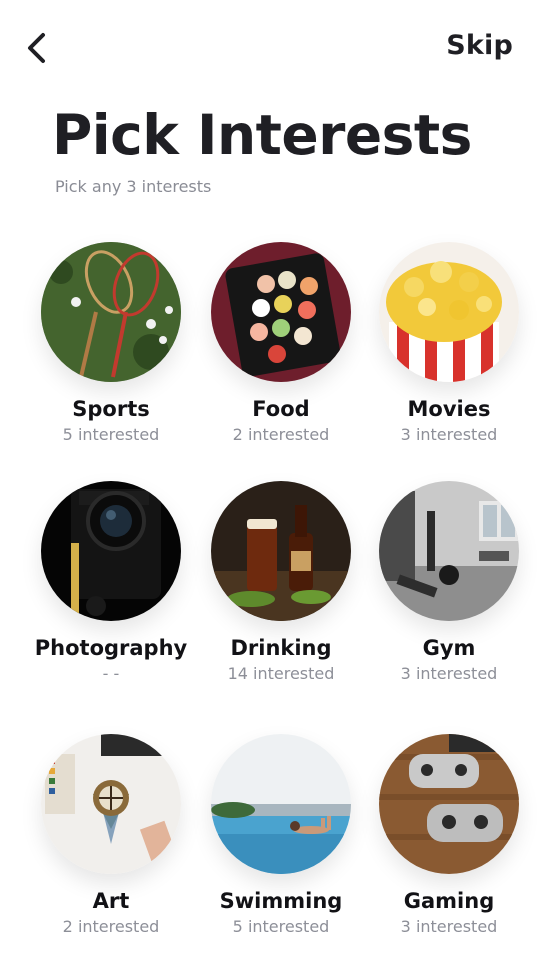 This screenshot has width=546, height=972. Describe the element at coordinates (111, 409) in the screenshot. I see `interest-label: Sports` at that location.